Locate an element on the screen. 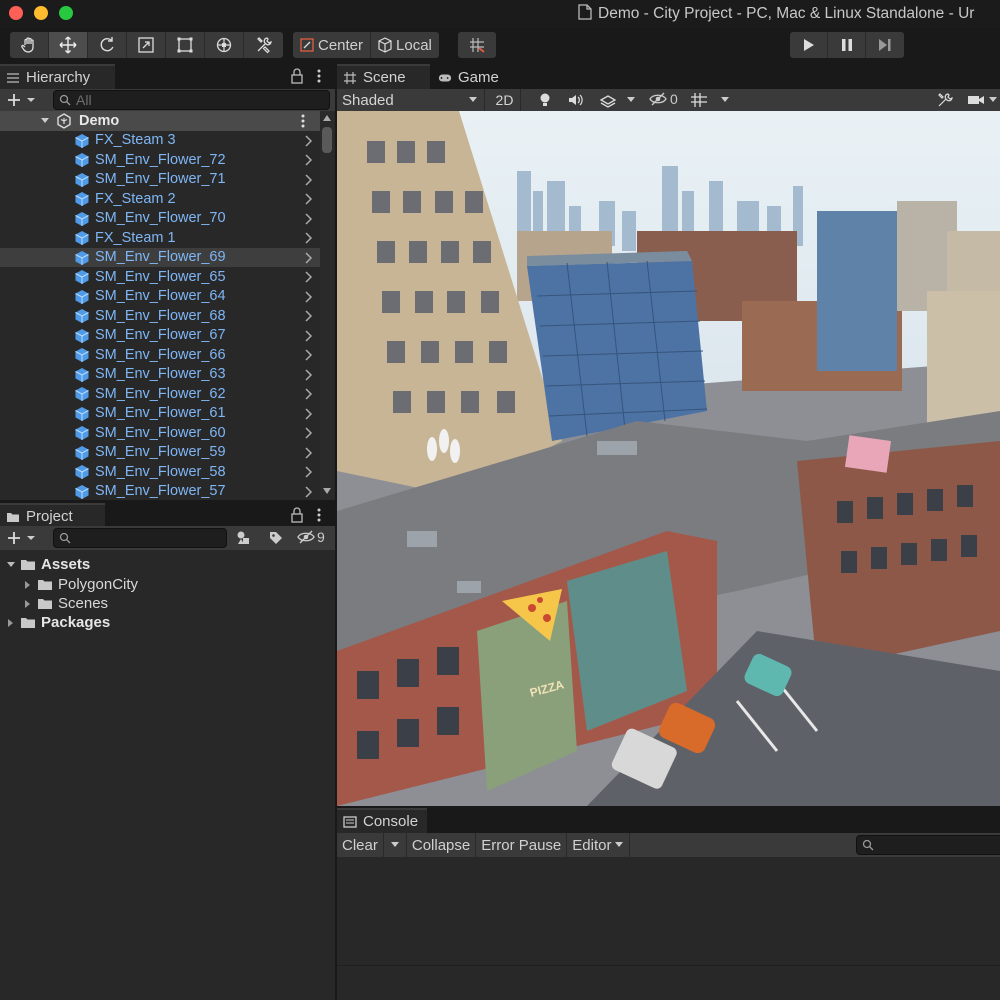  tab-scene: Scene is located at coordinates (383, 76).